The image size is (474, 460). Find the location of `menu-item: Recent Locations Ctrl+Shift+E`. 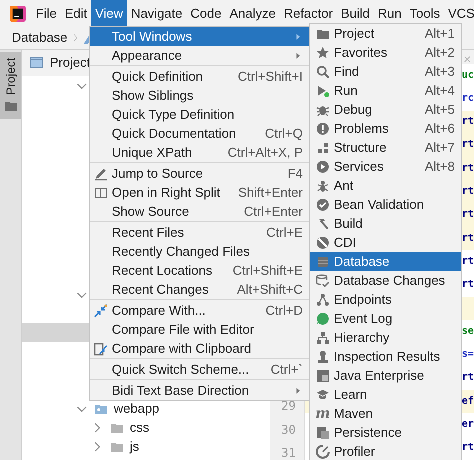

menu-item: Recent Locations Ctrl+Shift+E is located at coordinates (199, 270).